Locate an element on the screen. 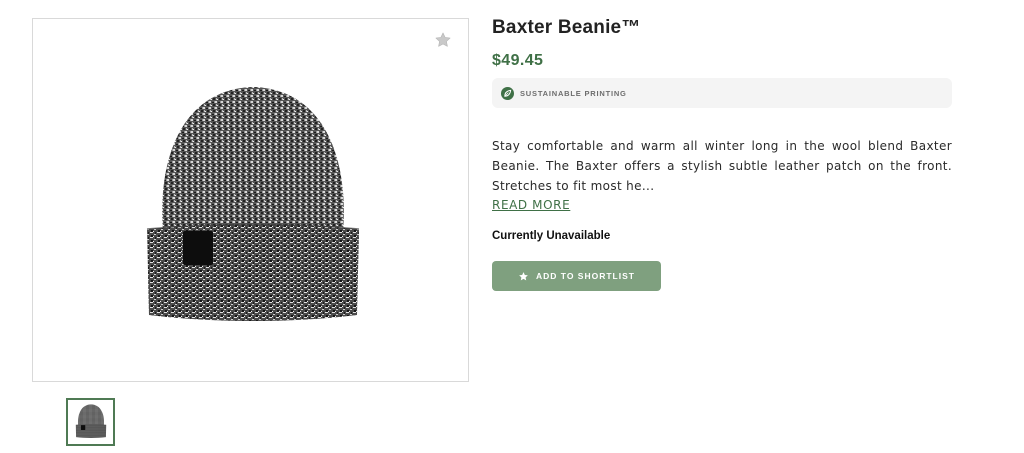 The image size is (1024, 453). product-thumbnail is located at coordinates (90, 422).